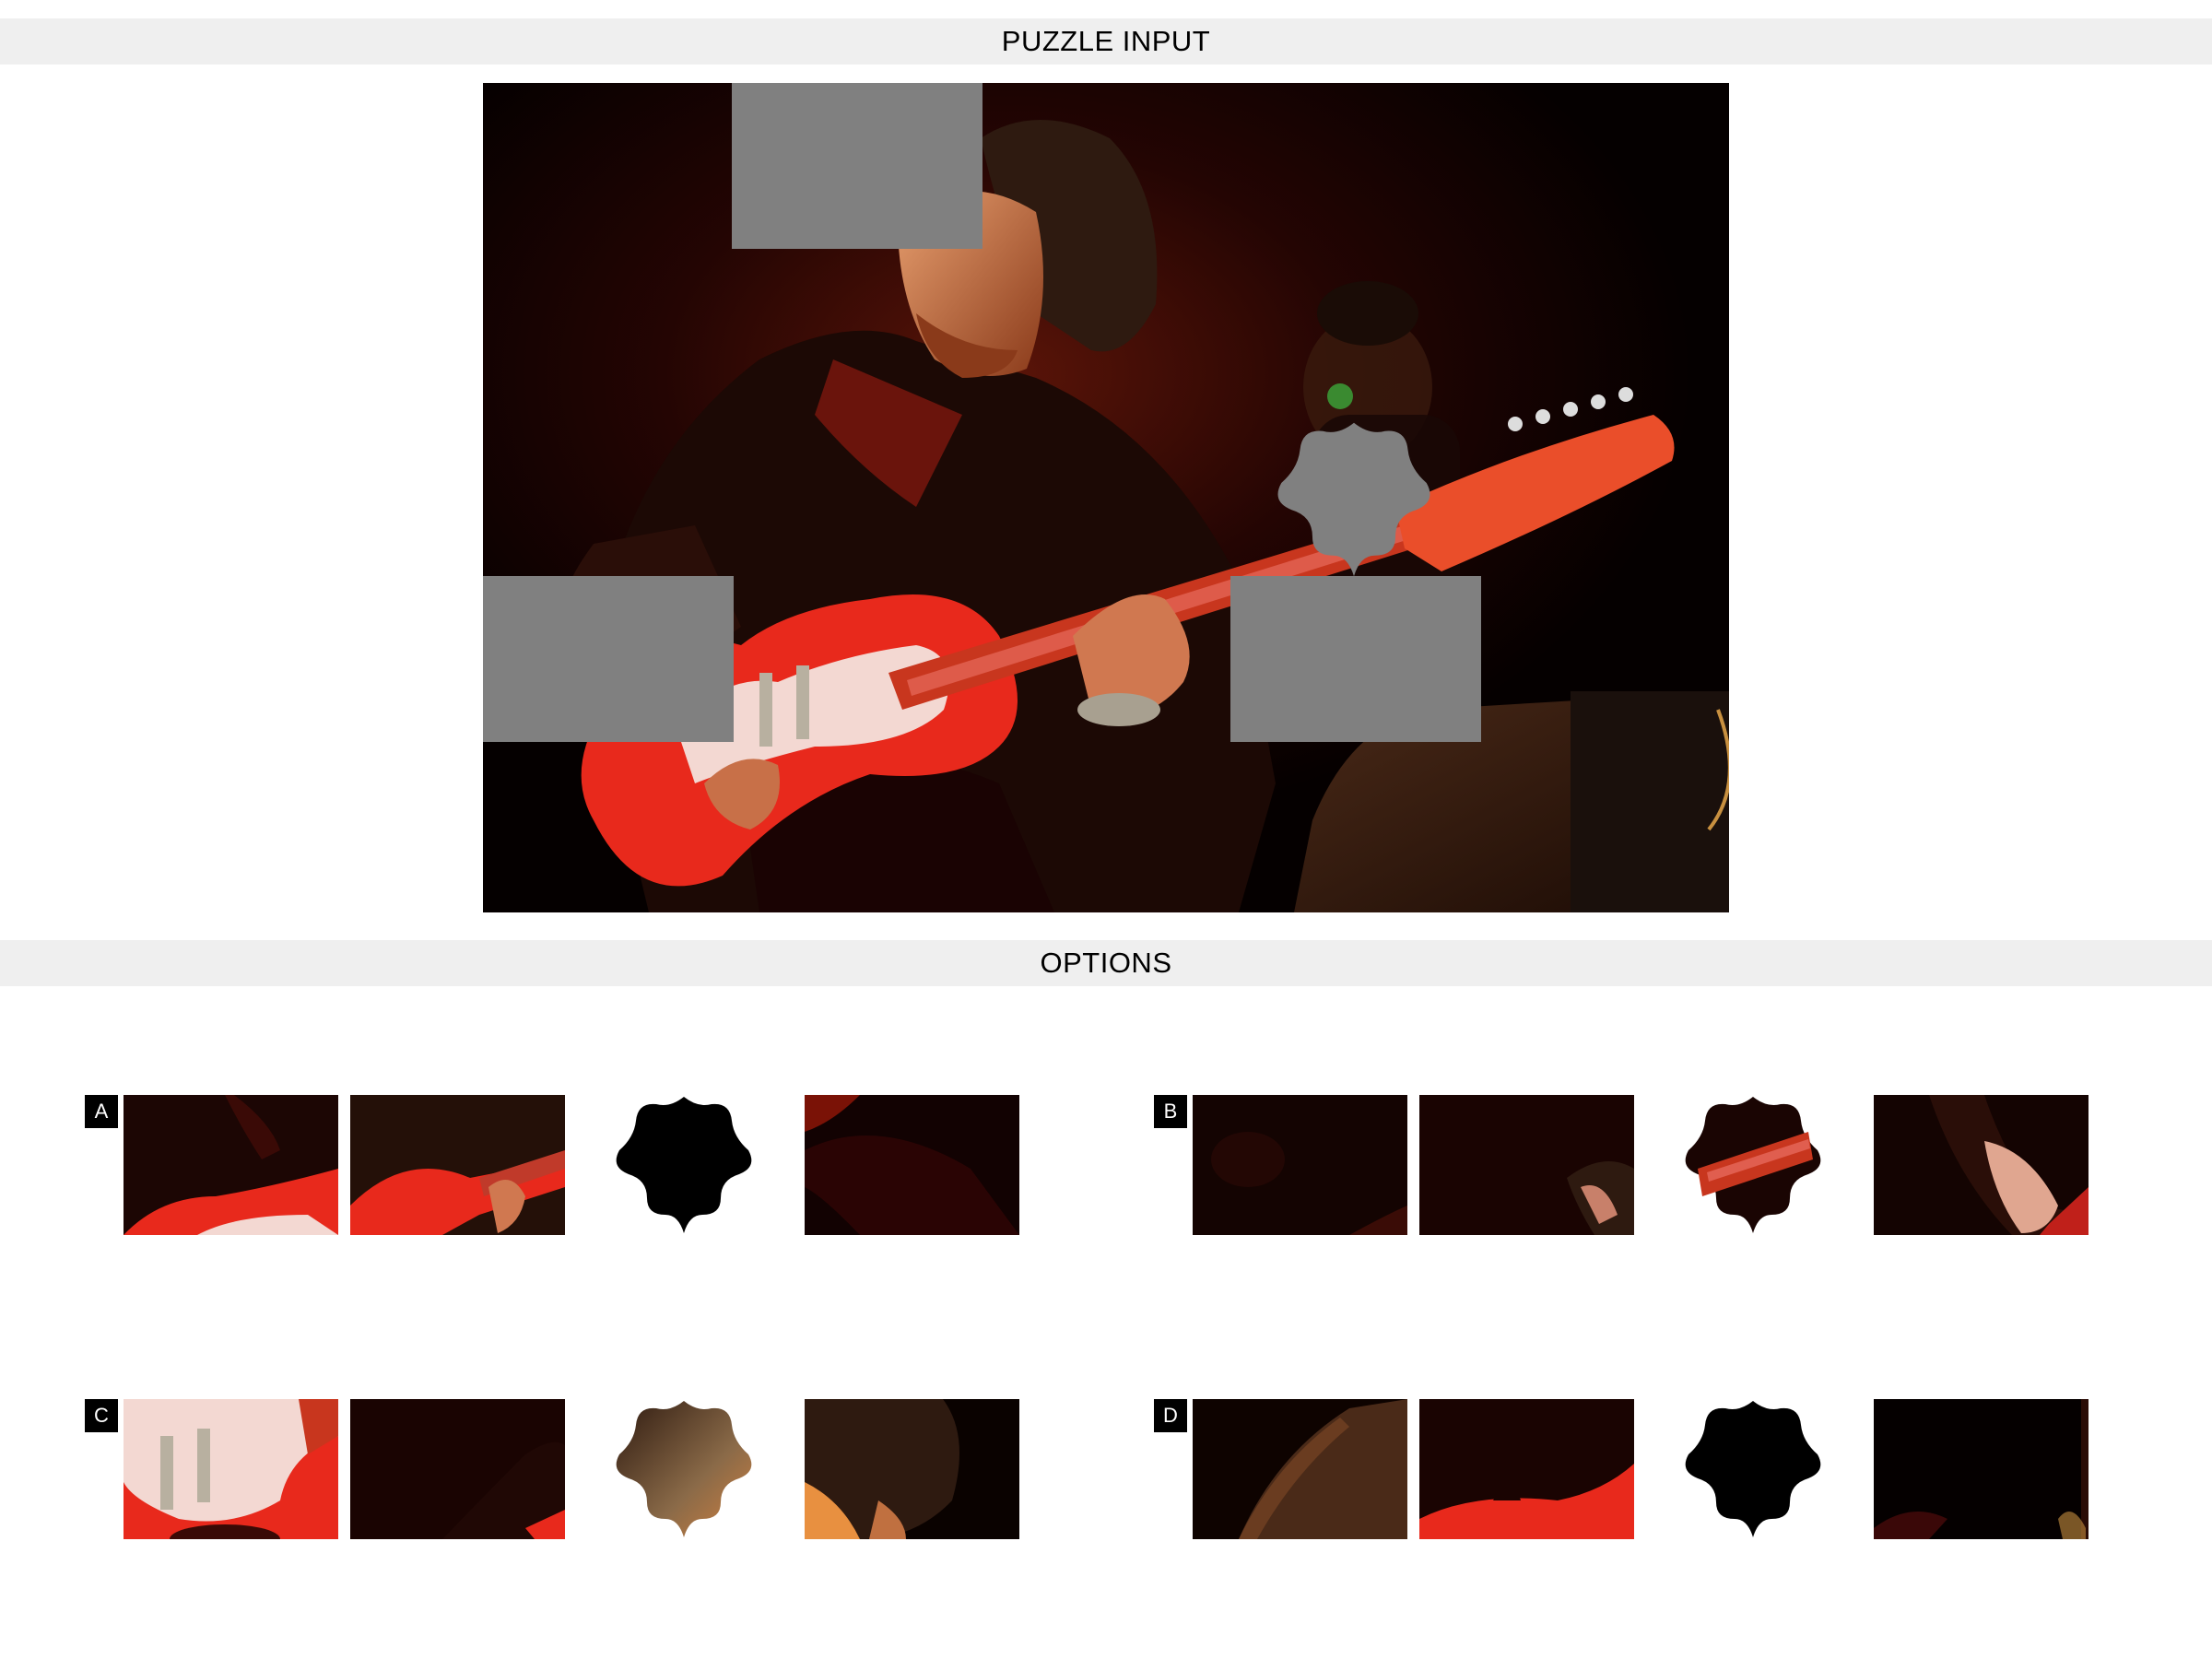 The image size is (2212, 1659). I want to click on option-label: D, so click(1170, 1415).